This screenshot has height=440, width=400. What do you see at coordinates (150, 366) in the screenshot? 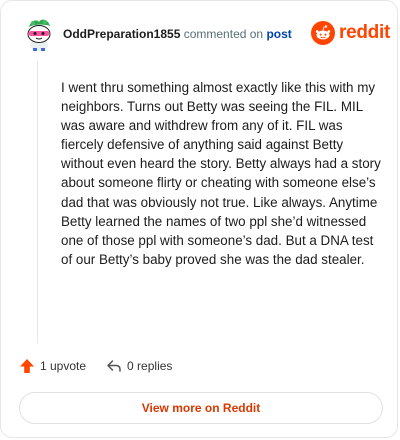
I see `replies-count: 0 replies` at bounding box center [150, 366].